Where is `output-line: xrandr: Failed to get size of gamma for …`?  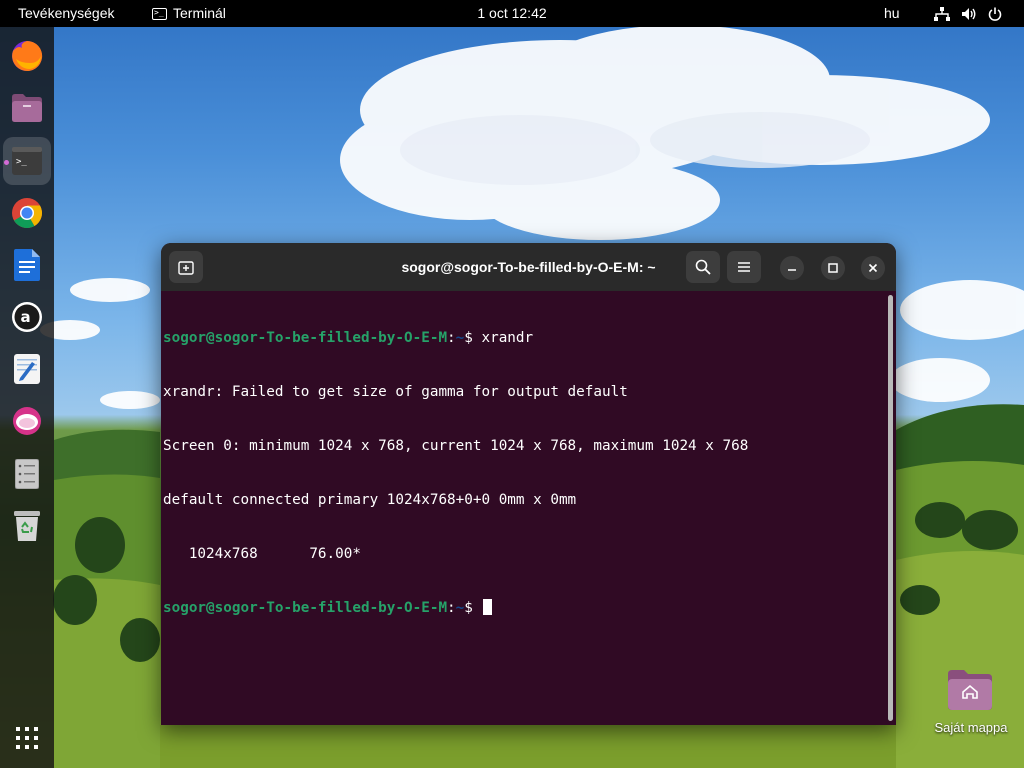 output-line: xrandr: Failed to get size of gamma for … is located at coordinates (395, 392).